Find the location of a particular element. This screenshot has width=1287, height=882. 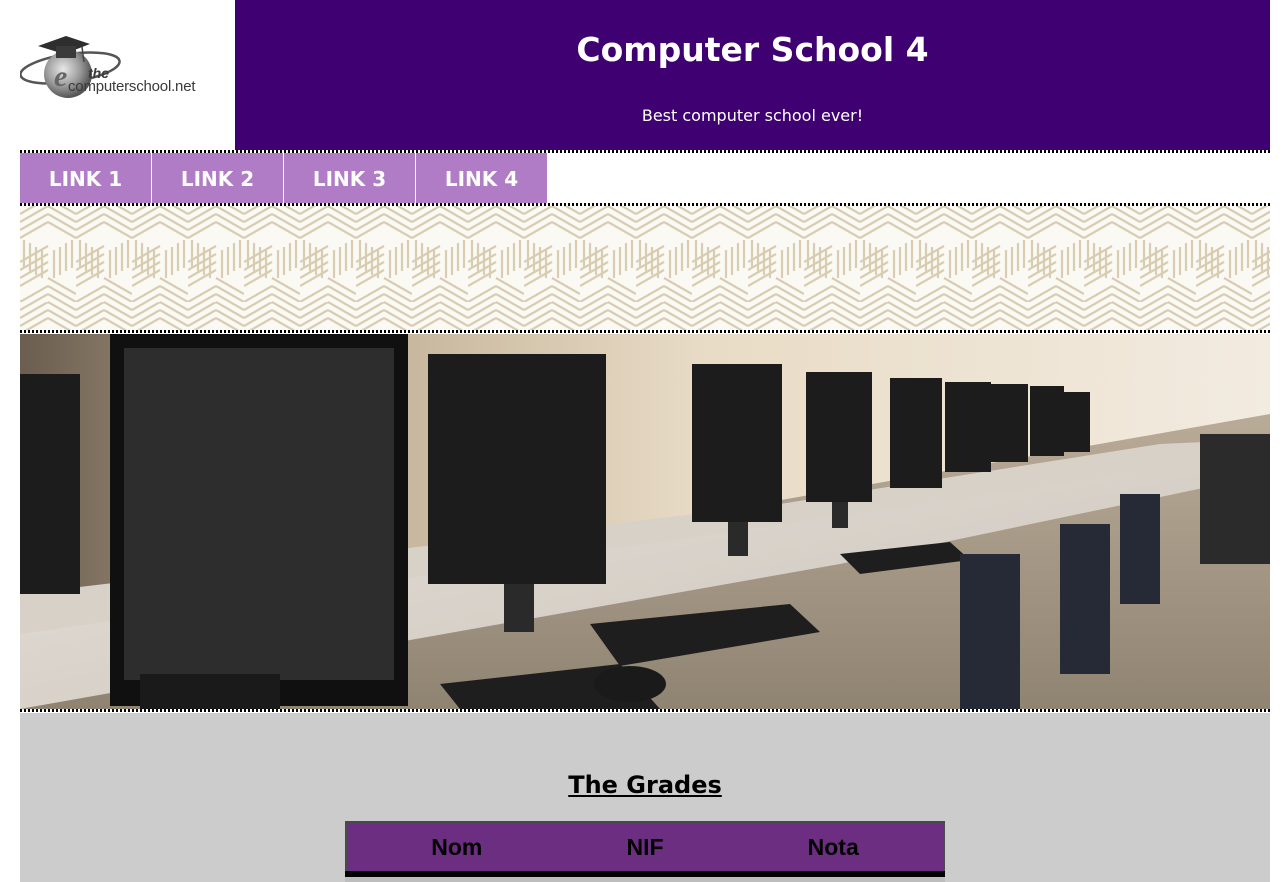

nav-link-3: LINK 3 is located at coordinates (350, 178).